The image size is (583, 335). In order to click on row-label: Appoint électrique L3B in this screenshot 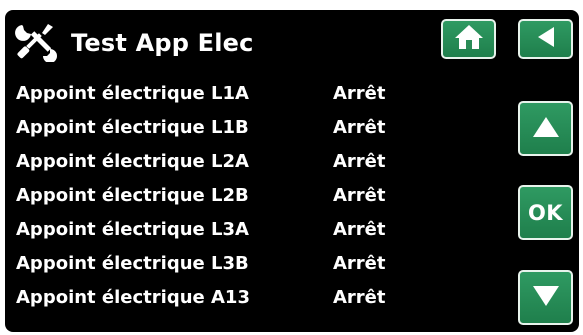, I will do `click(132, 263)`.